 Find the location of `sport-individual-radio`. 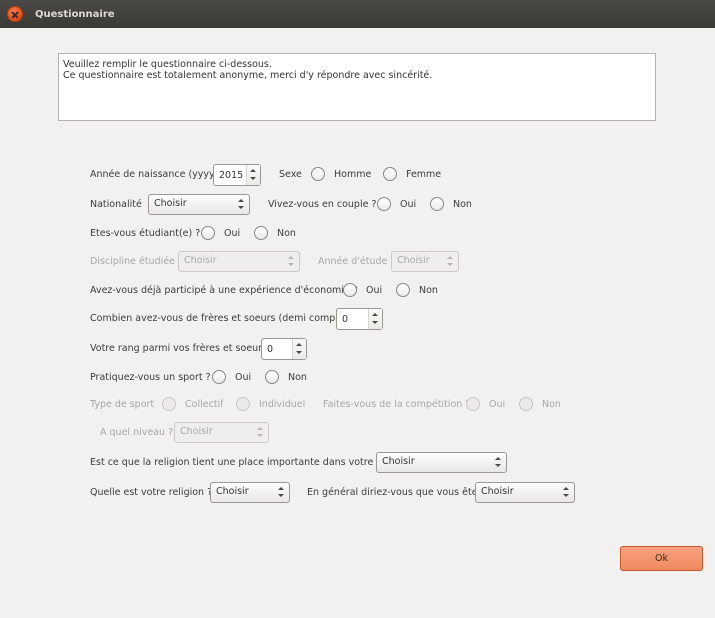

sport-individual-radio is located at coordinates (243, 404).